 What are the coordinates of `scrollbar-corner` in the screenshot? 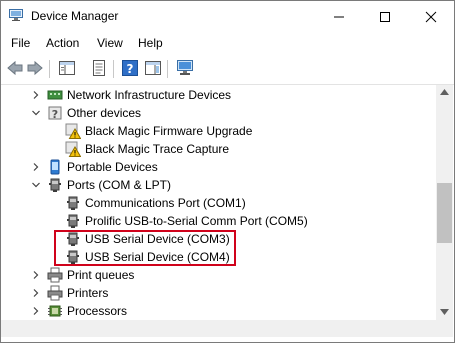 It's located at (444, 328).